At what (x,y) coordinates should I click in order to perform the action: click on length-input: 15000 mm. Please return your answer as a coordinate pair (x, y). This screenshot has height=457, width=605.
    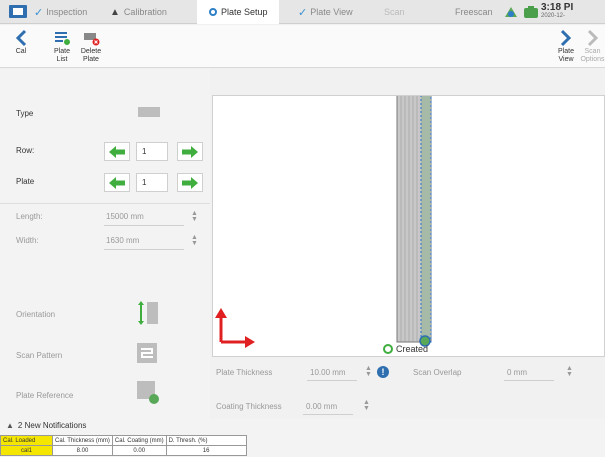
    Looking at the image, I should click on (125, 216).